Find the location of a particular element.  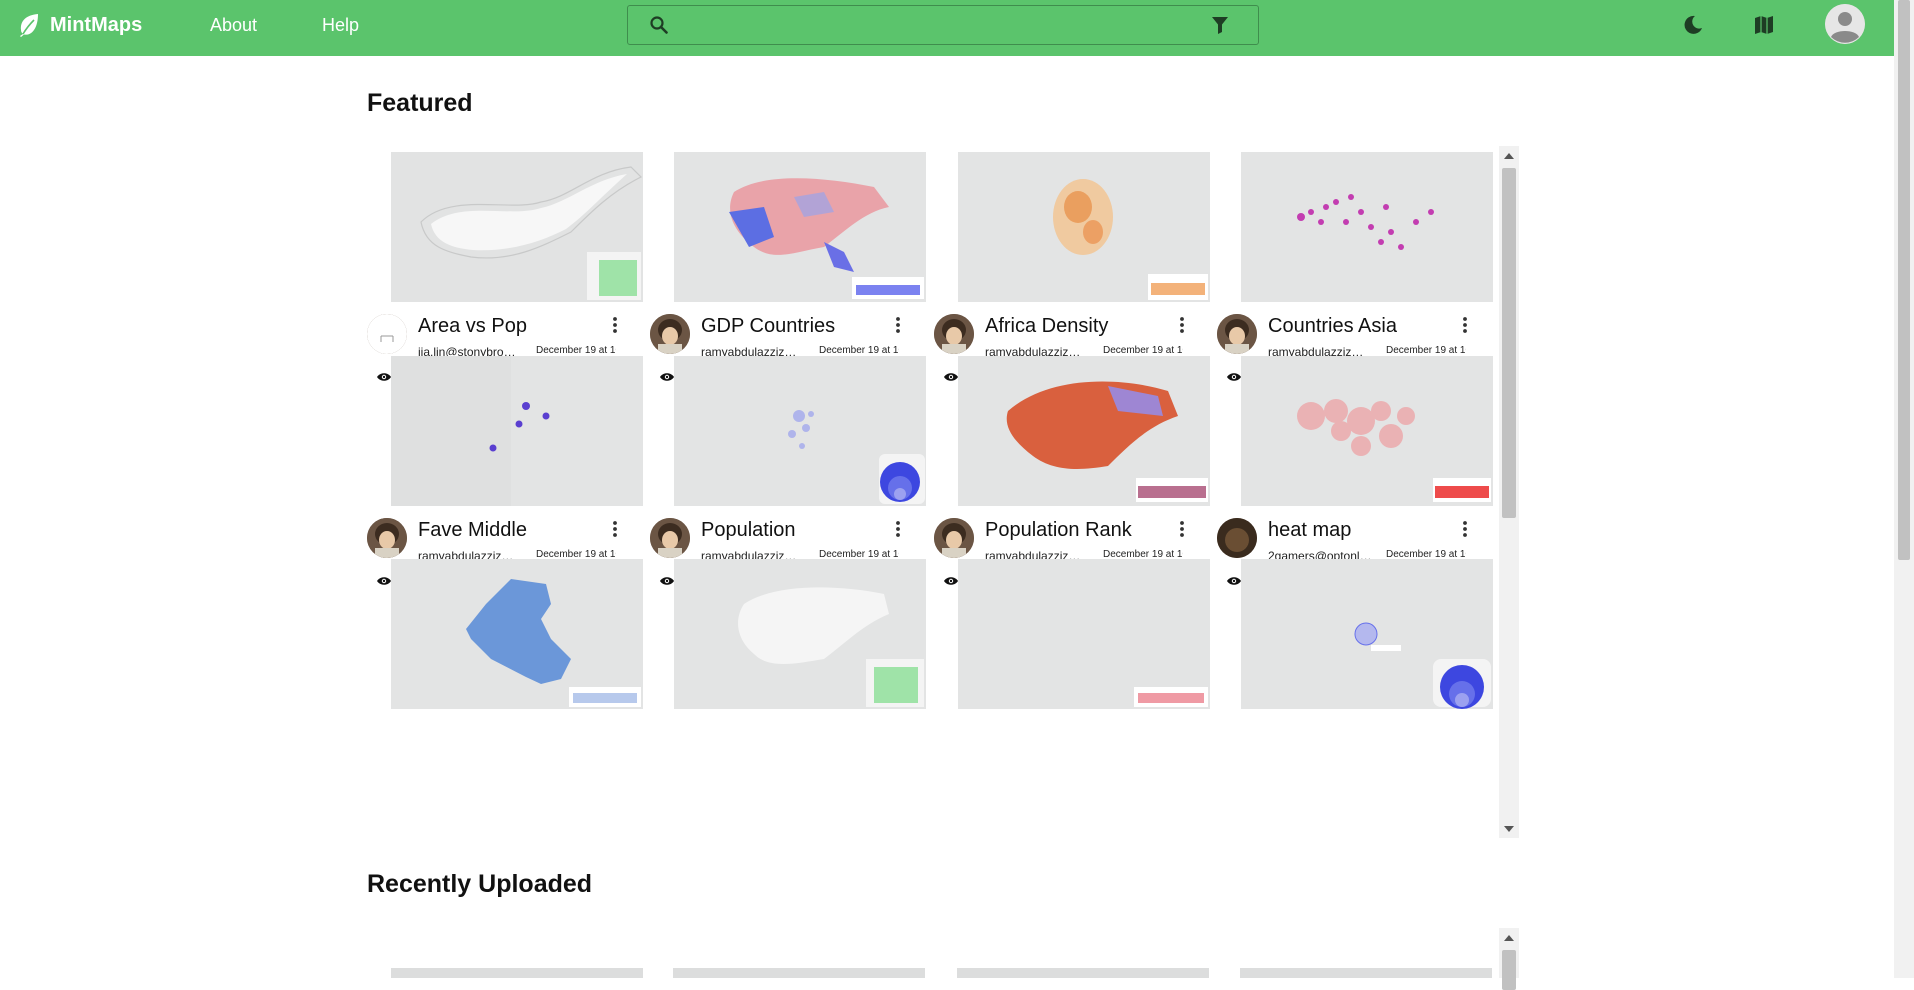

map-title: Countries Asia is located at coordinates (1332, 326).